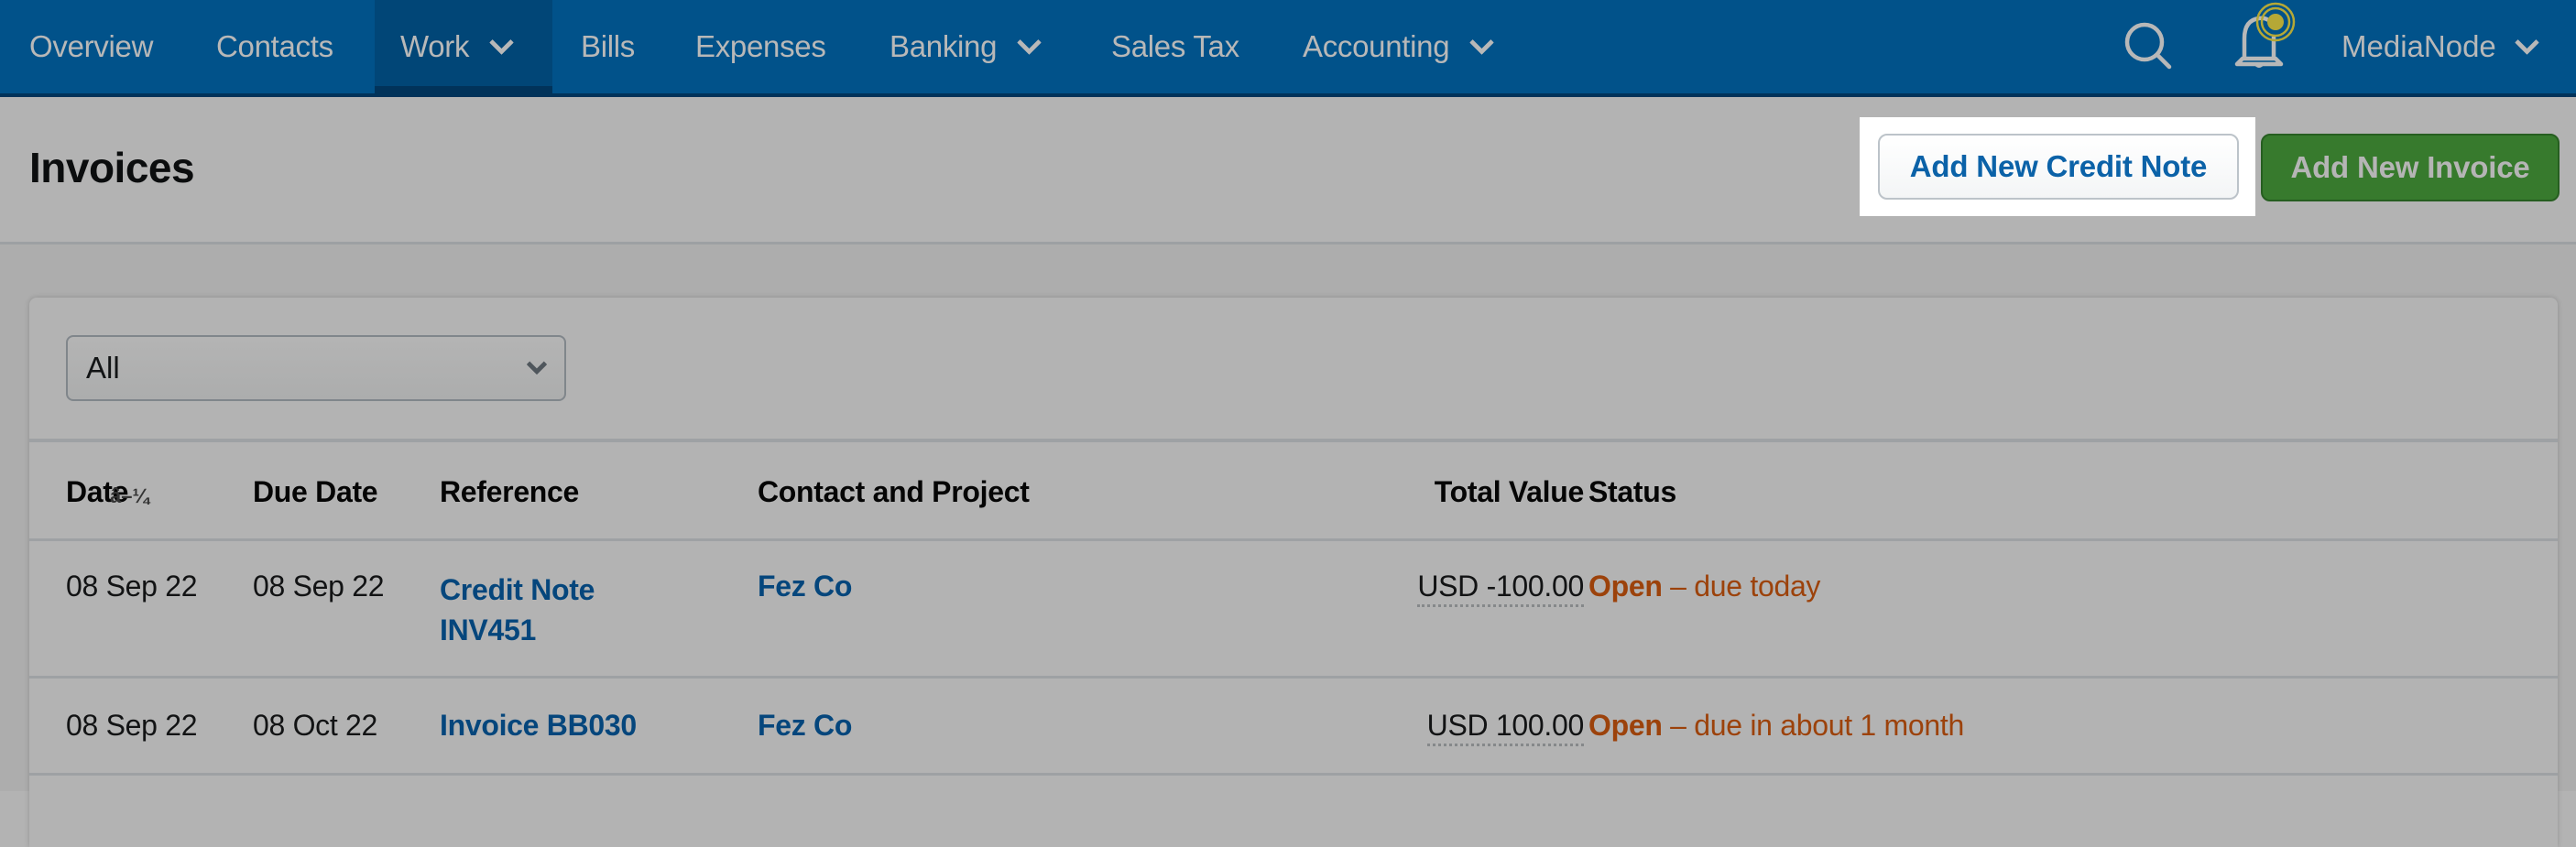 The height and width of the screenshot is (847, 2576). What do you see at coordinates (316, 368) in the screenshot?
I see `invoice-filter-select: All` at bounding box center [316, 368].